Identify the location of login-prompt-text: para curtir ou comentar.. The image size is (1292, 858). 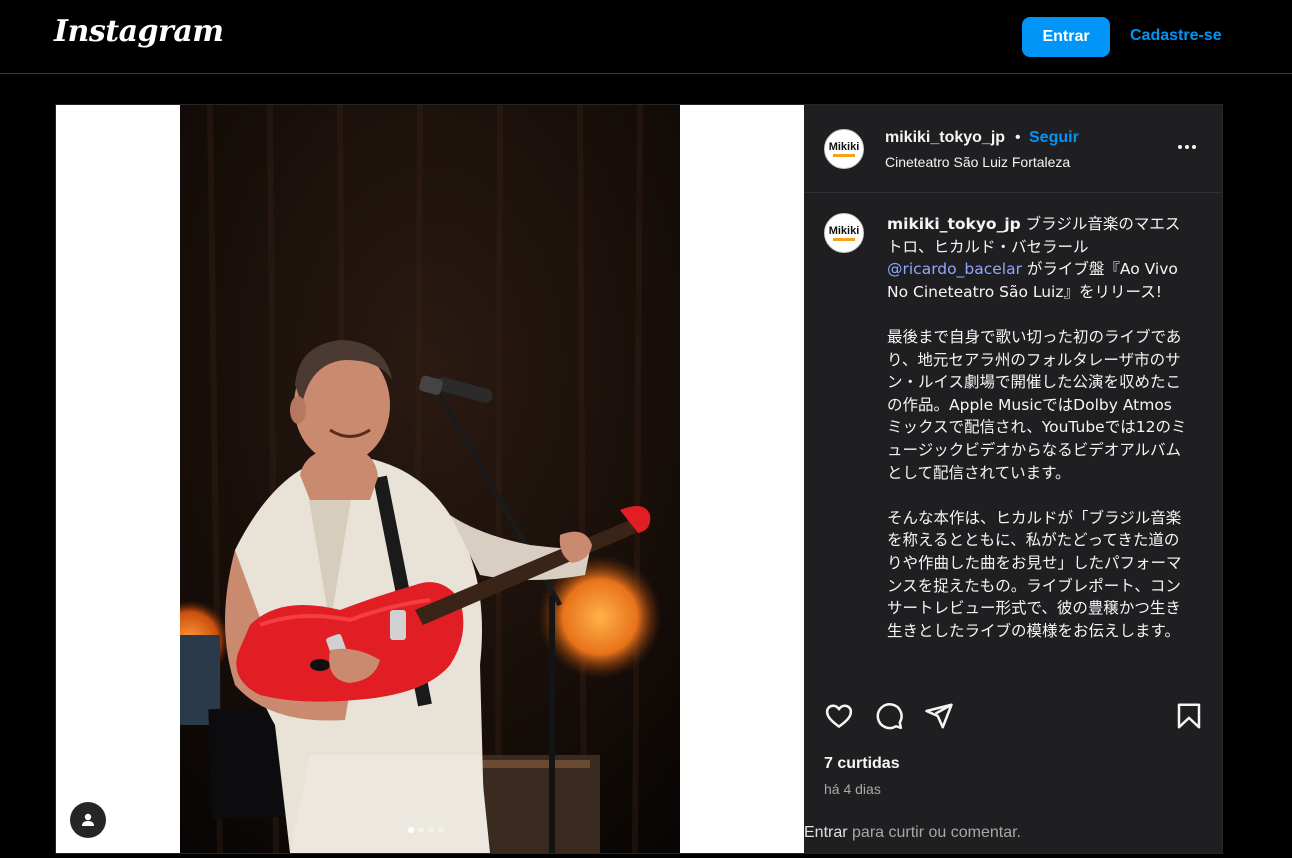
(934, 832).